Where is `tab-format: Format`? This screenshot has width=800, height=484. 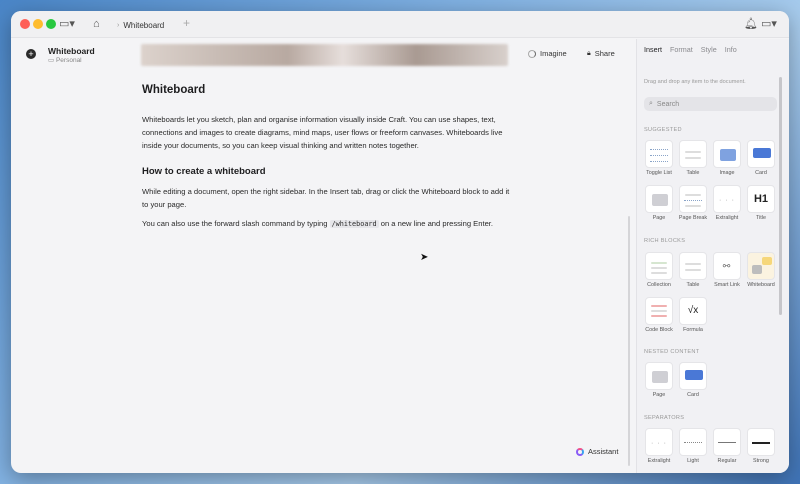
tab-format: Format is located at coordinates (681, 49).